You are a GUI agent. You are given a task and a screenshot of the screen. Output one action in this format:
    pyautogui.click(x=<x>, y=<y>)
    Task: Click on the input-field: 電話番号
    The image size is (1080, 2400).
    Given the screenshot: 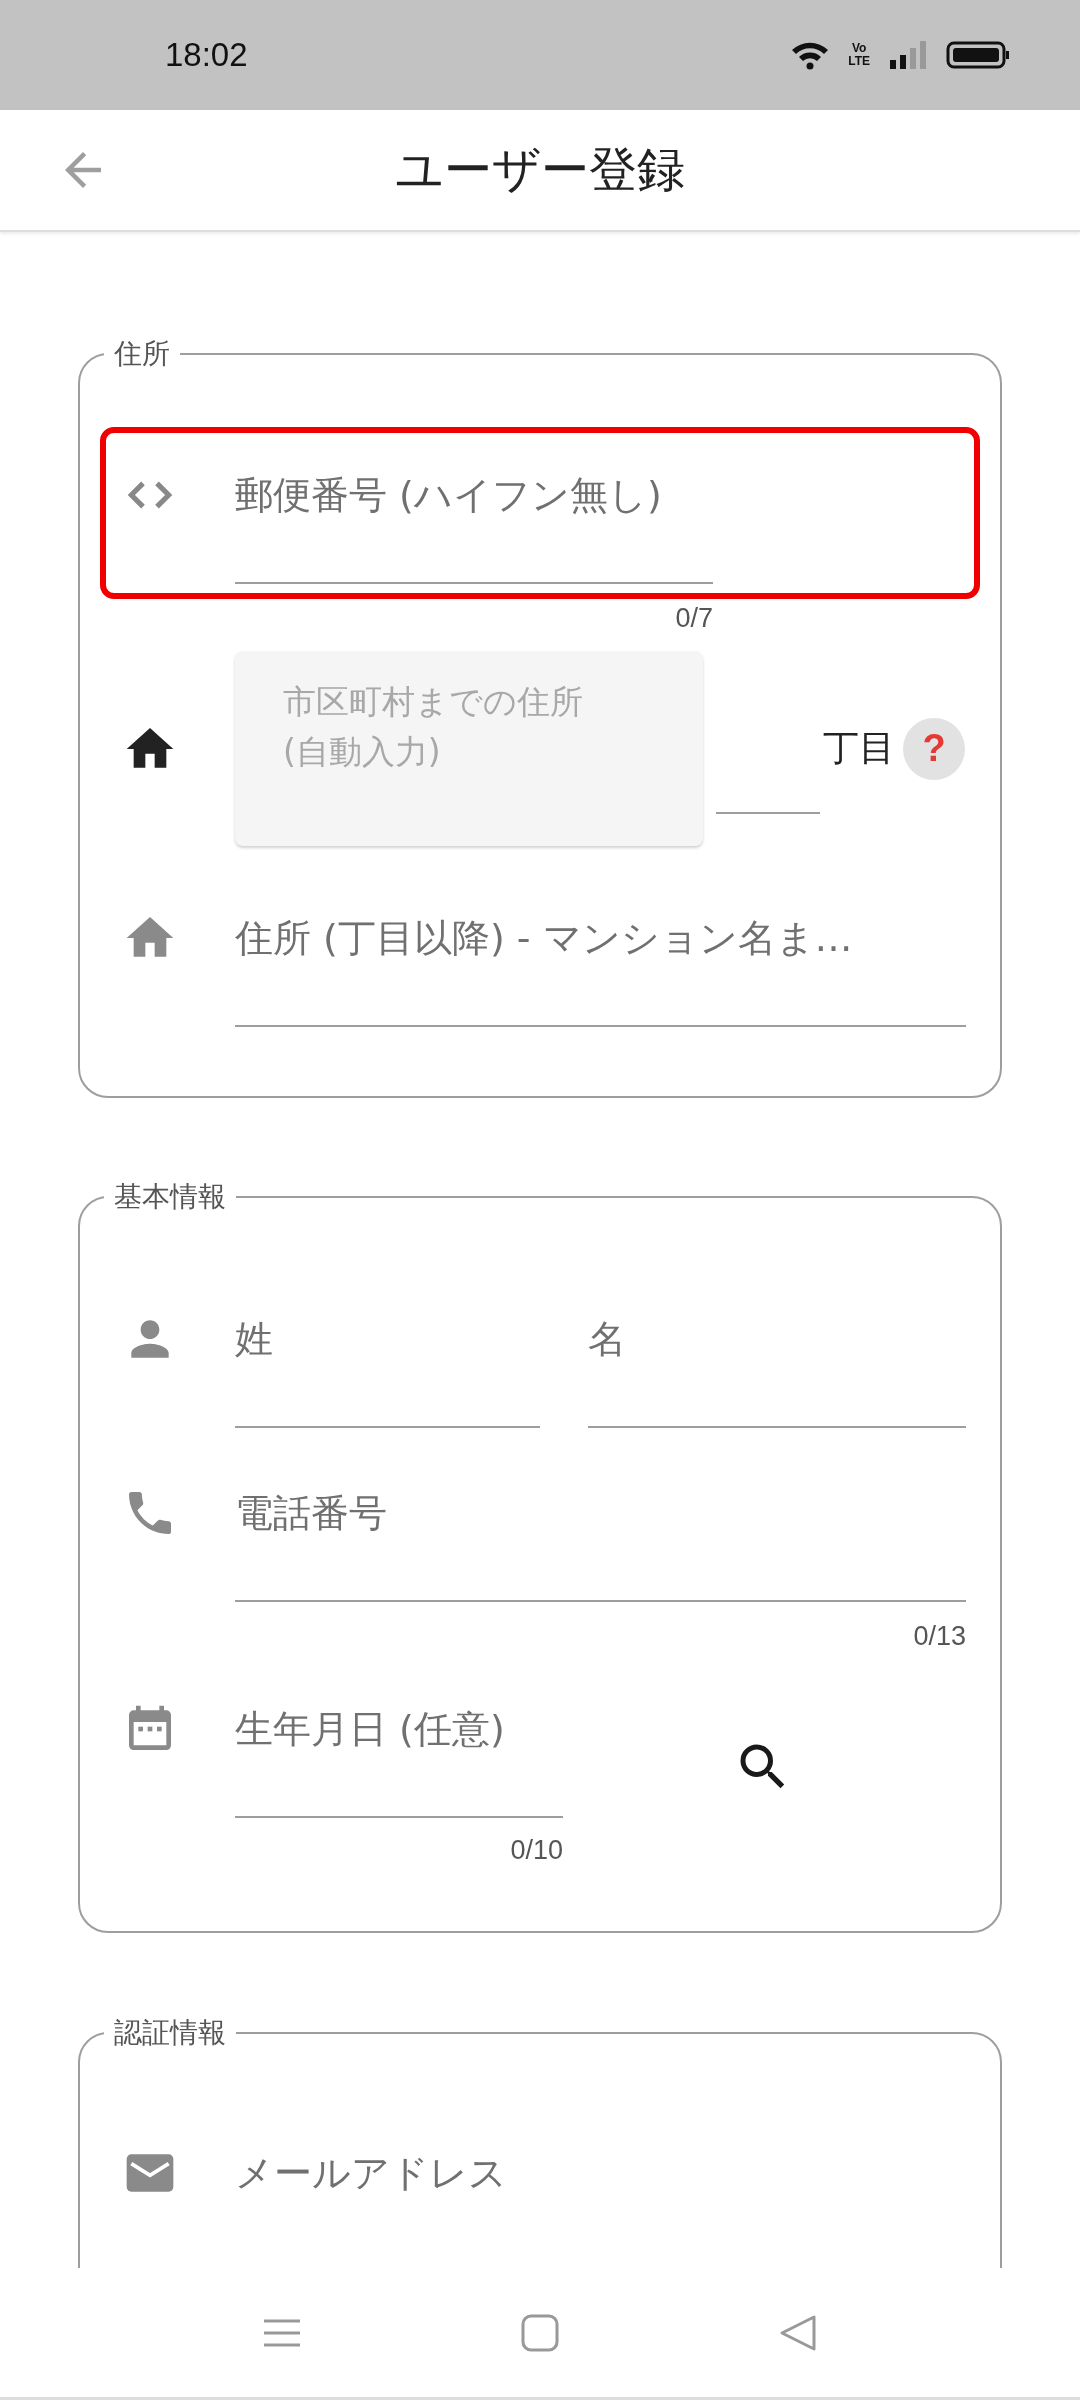 What is the action you would take?
    pyautogui.click(x=600, y=1526)
    